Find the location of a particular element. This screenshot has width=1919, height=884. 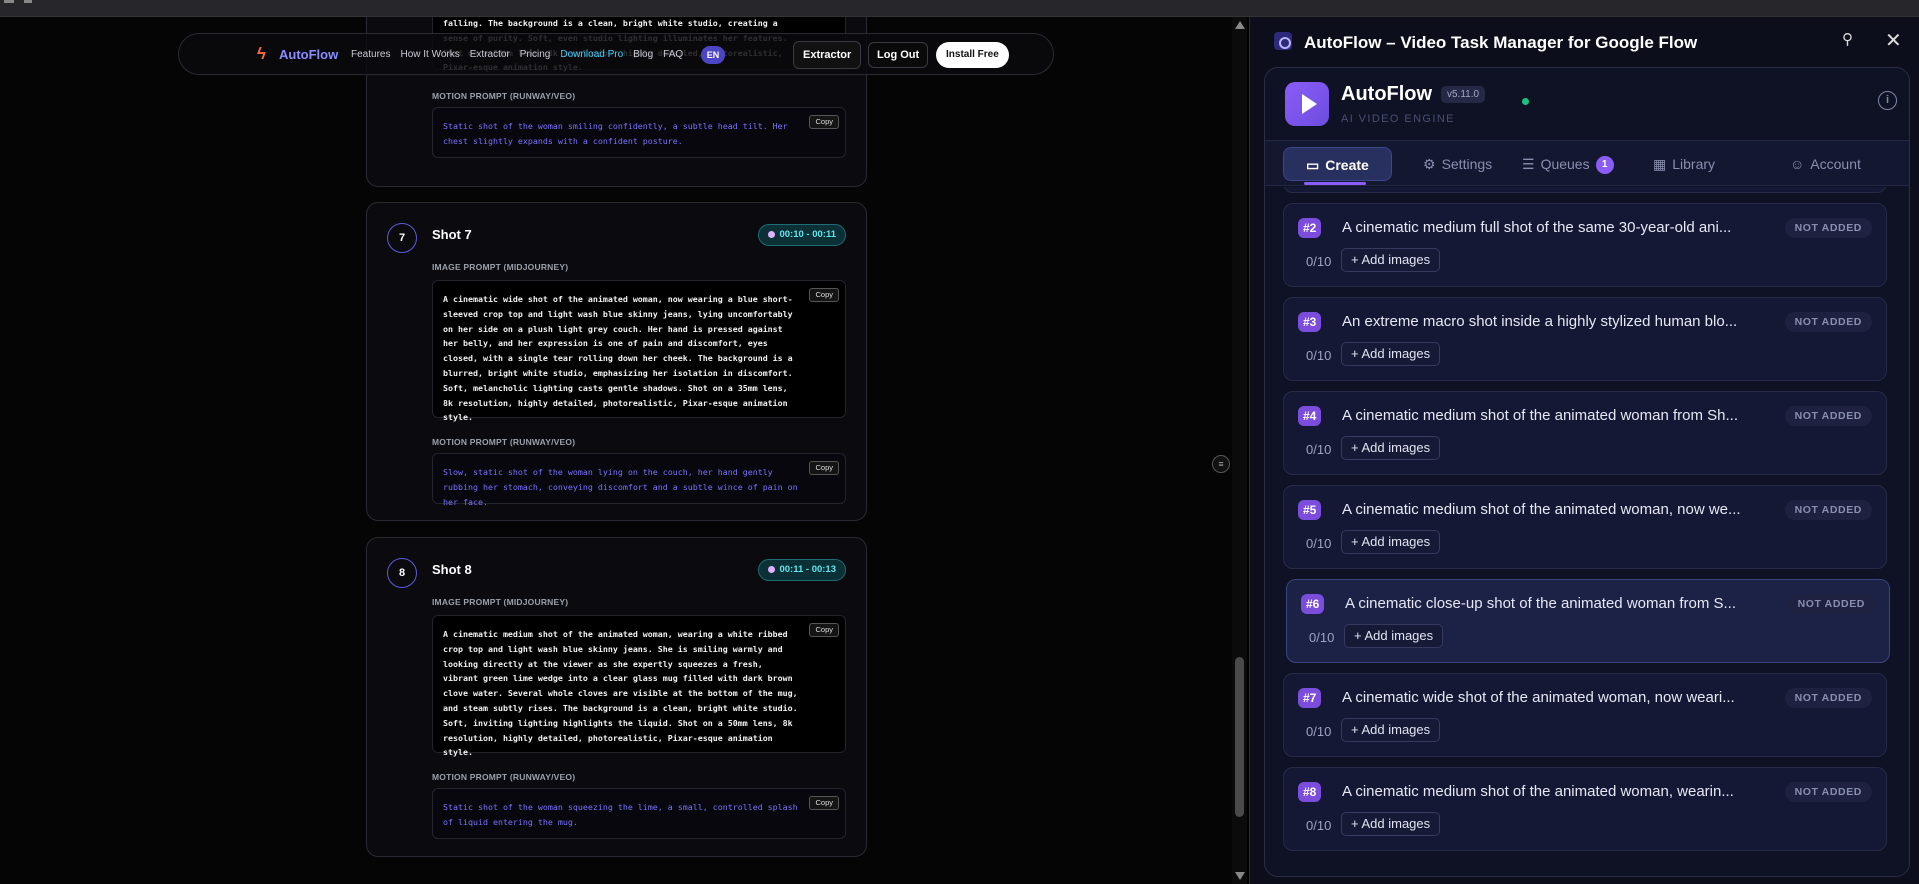

nav-link-pricing: Pricing is located at coordinates (535, 54).